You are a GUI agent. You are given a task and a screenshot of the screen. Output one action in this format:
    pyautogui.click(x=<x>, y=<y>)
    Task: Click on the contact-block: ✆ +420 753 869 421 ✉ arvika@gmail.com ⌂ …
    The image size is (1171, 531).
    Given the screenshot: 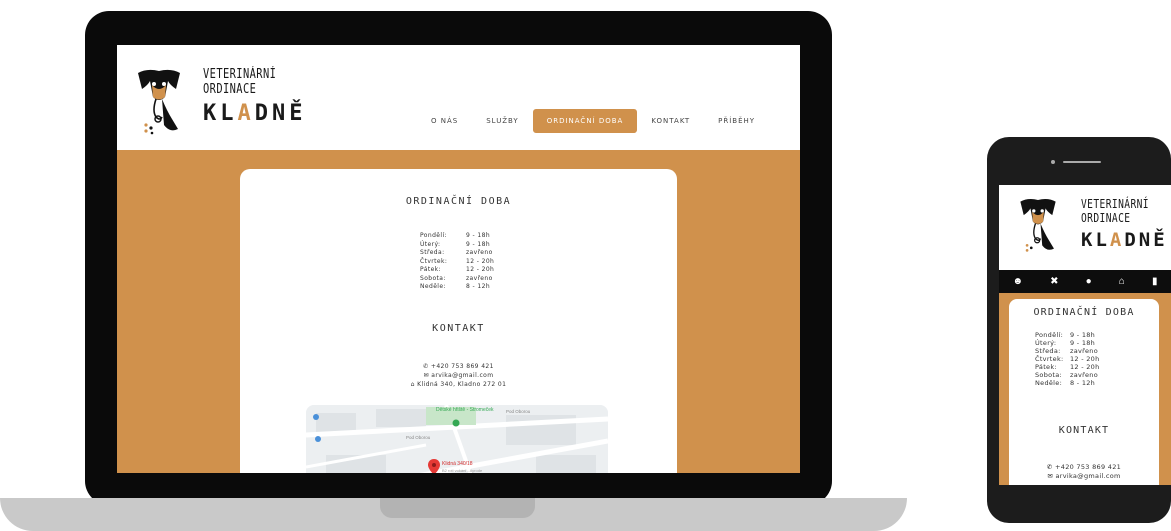 What is the action you would take?
    pyautogui.click(x=458, y=375)
    